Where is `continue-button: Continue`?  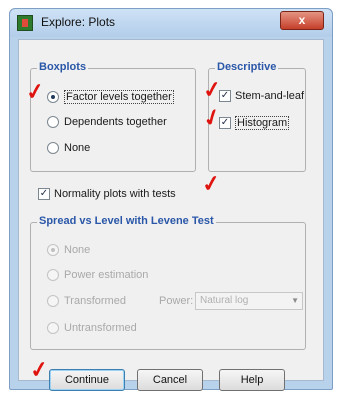 continue-button: Continue is located at coordinates (87, 380).